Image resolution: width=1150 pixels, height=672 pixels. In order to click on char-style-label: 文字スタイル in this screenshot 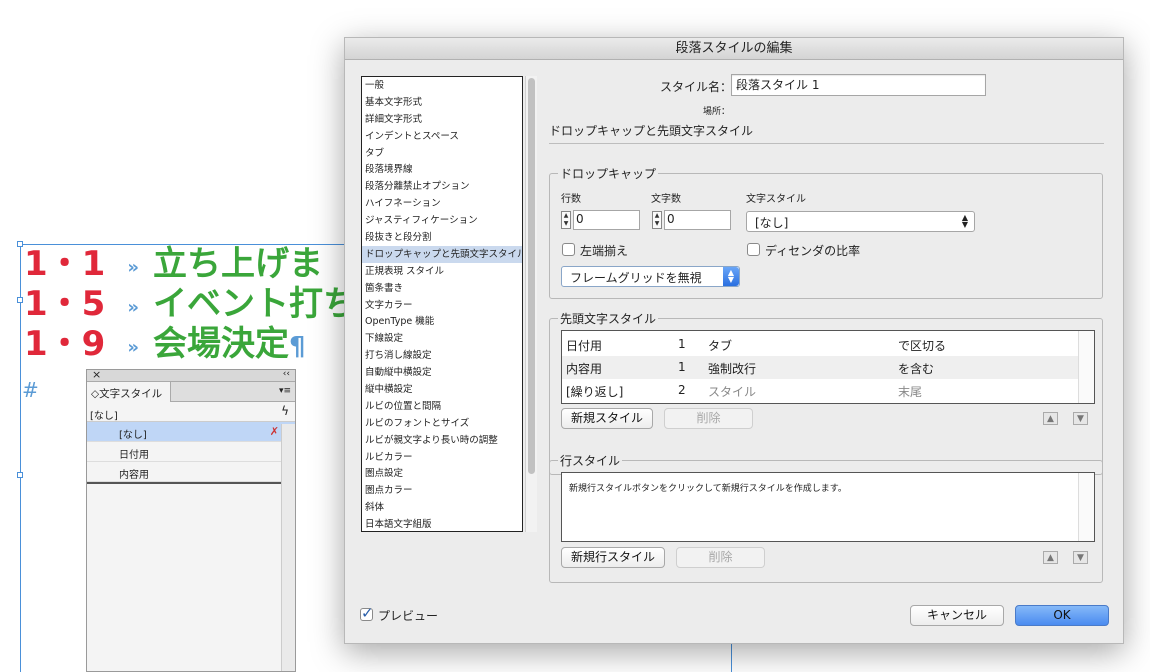, I will do `click(776, 199)`.